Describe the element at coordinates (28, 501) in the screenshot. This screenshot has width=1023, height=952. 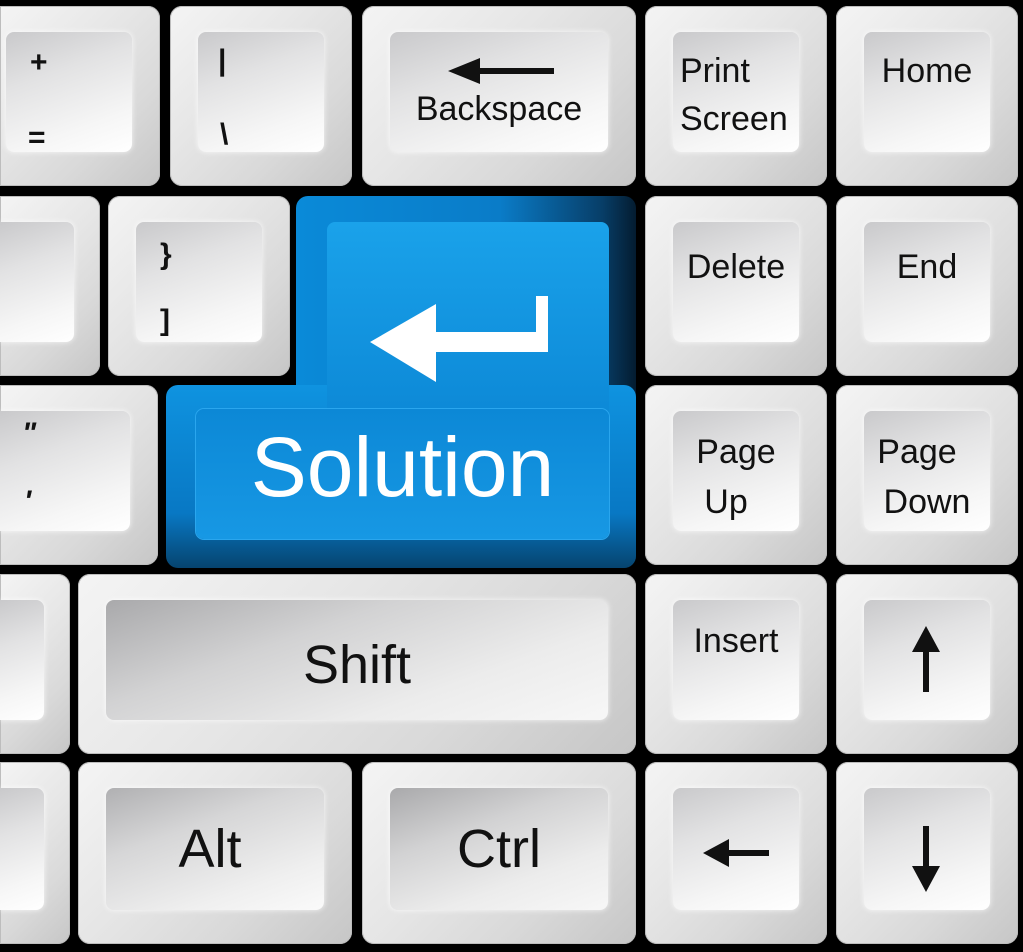
I see `single-quote-symbol: '` at that location.